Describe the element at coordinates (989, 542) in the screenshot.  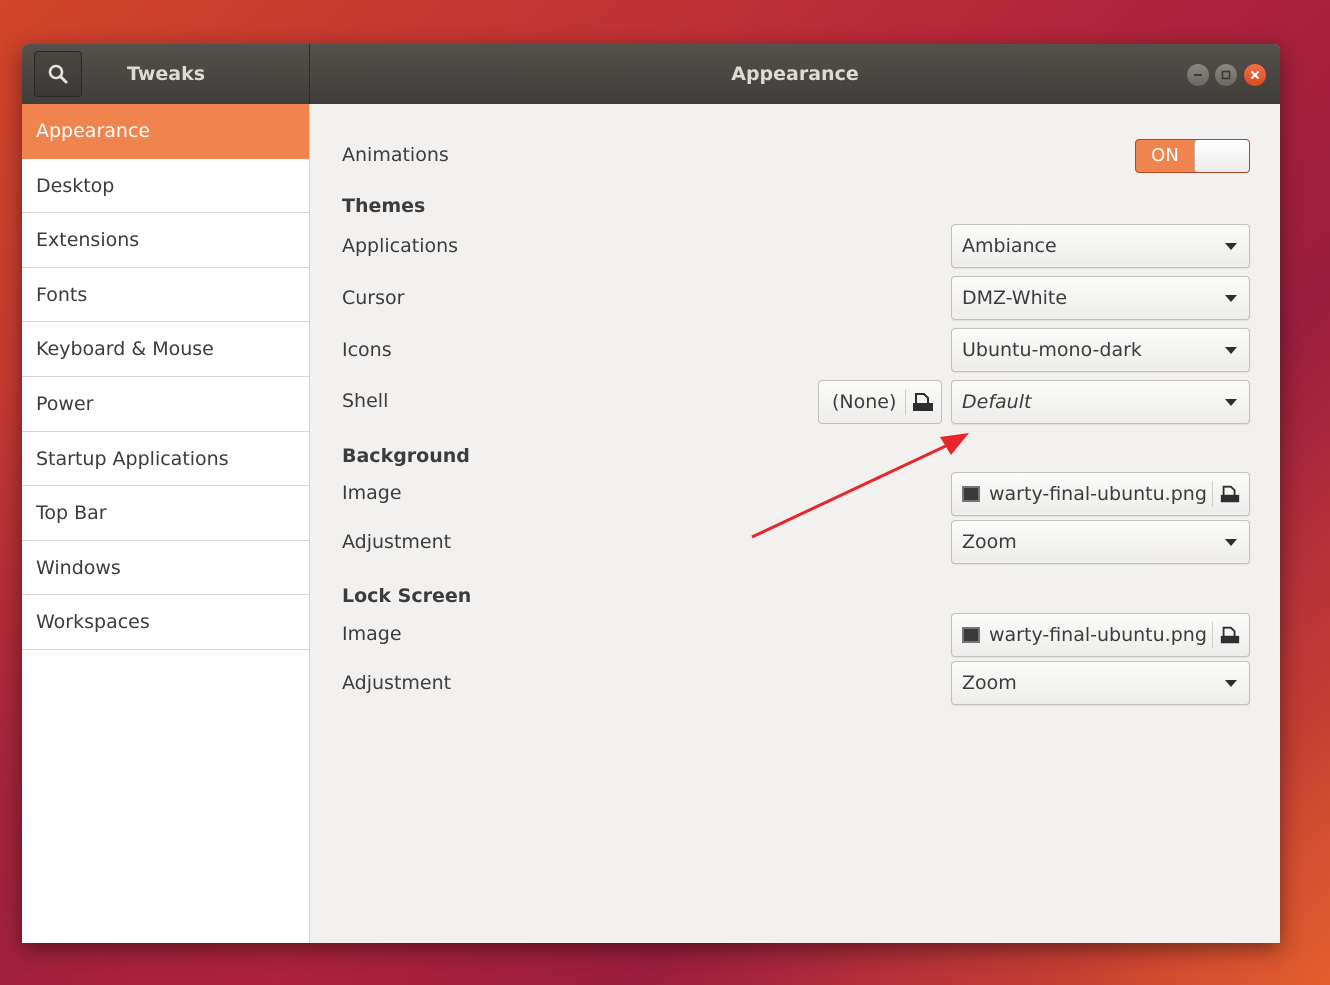
I see `background-adjustment-value: Zoom` at that location.